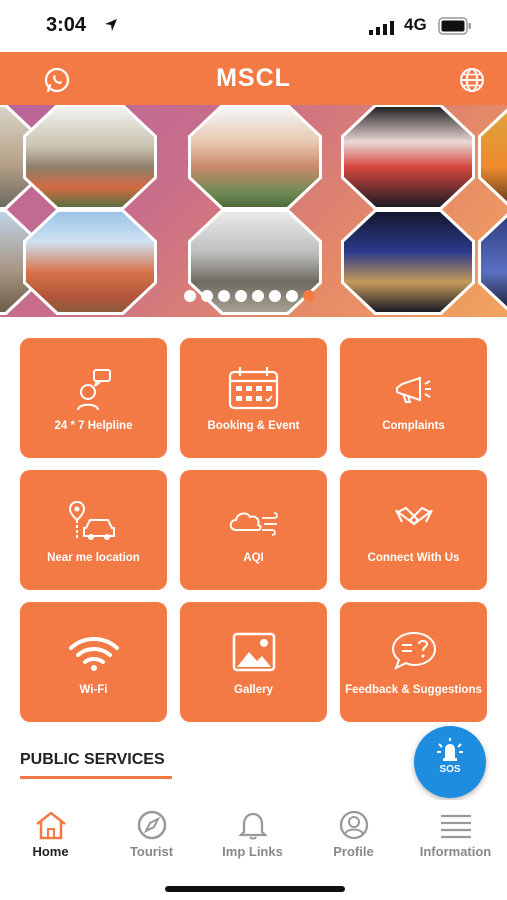  Describe the element at coordinates (309, 296) in the screenshot. I see `carousel-dot-active` at that location.